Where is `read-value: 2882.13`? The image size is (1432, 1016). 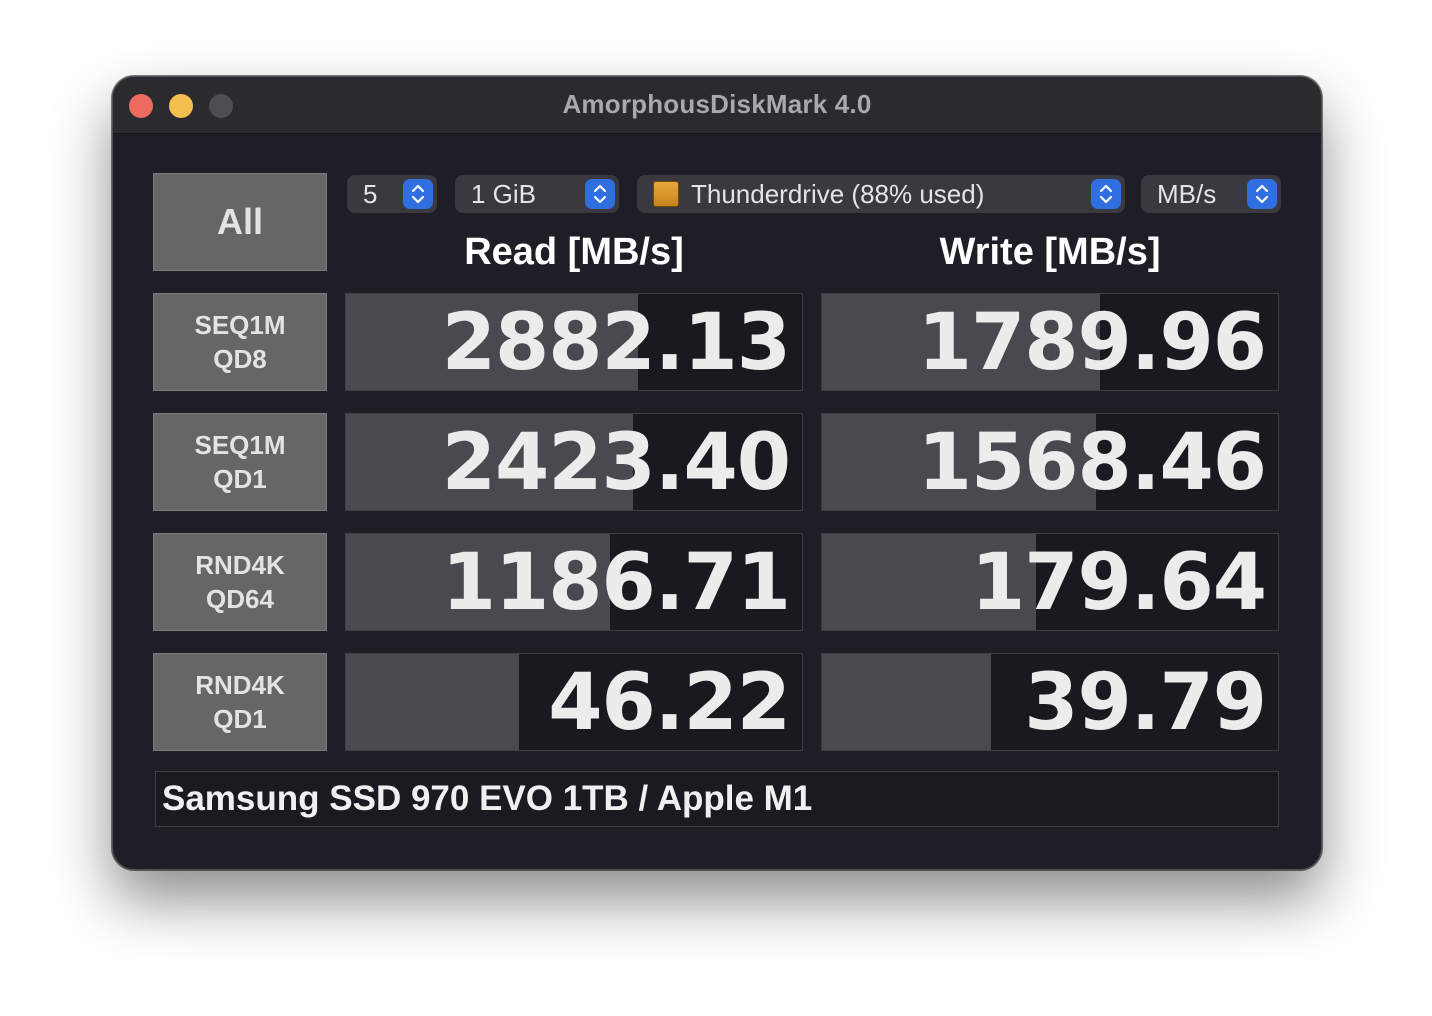 read-value: 2882.13 is located at coordinates (616, 343).